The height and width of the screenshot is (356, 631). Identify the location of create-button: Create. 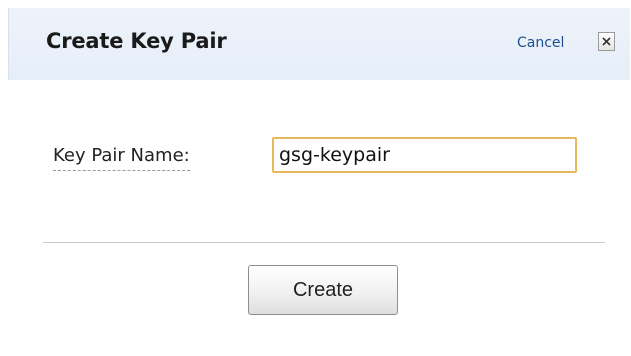
(323, 290).